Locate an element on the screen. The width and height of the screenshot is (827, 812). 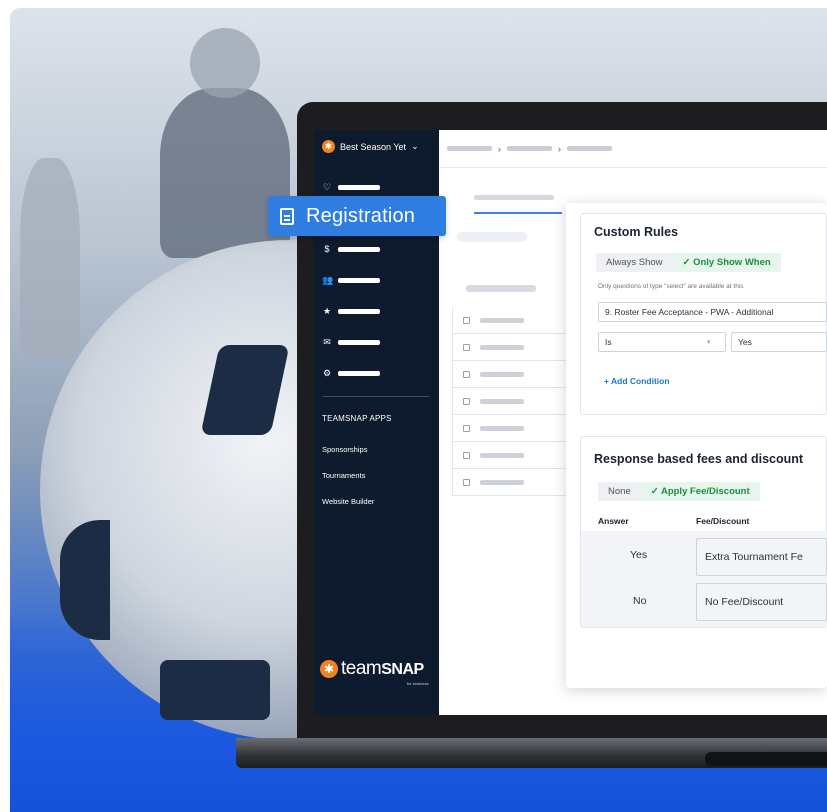
laptop-hinge is located at coordinates (766, 759).